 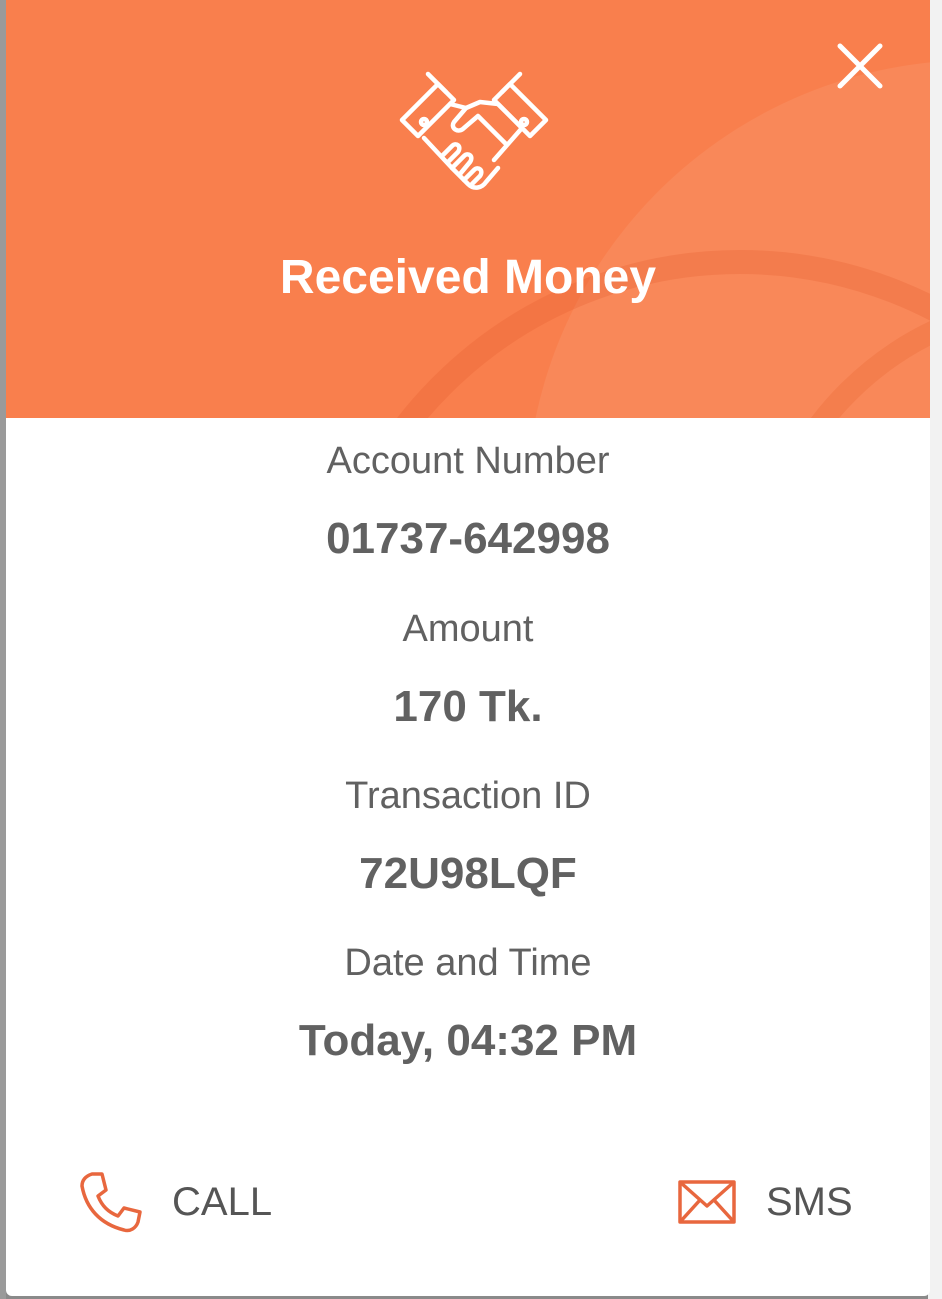 I want to click on sms-label: SMS, so click(x=809, y=1201).